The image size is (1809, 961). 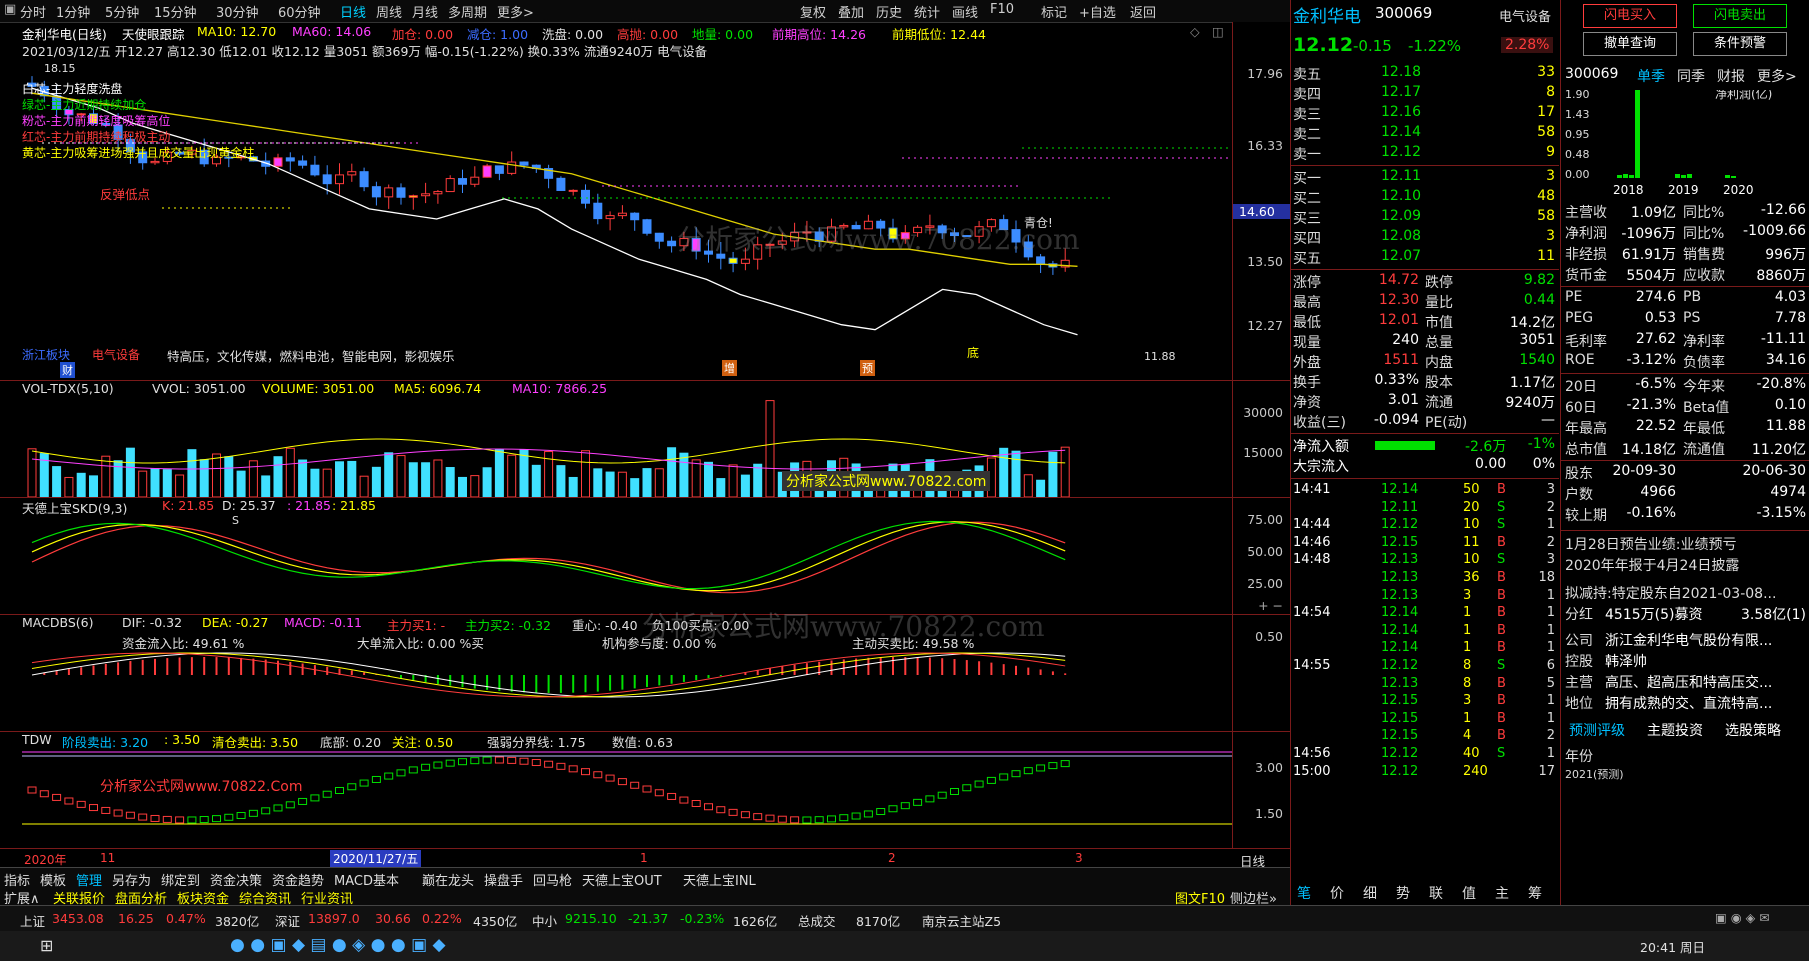 What do you see at coordinates (1195, 31) in the screenshot?
I see `diamond-icon: ◇` at bounding box center [1195, 31].